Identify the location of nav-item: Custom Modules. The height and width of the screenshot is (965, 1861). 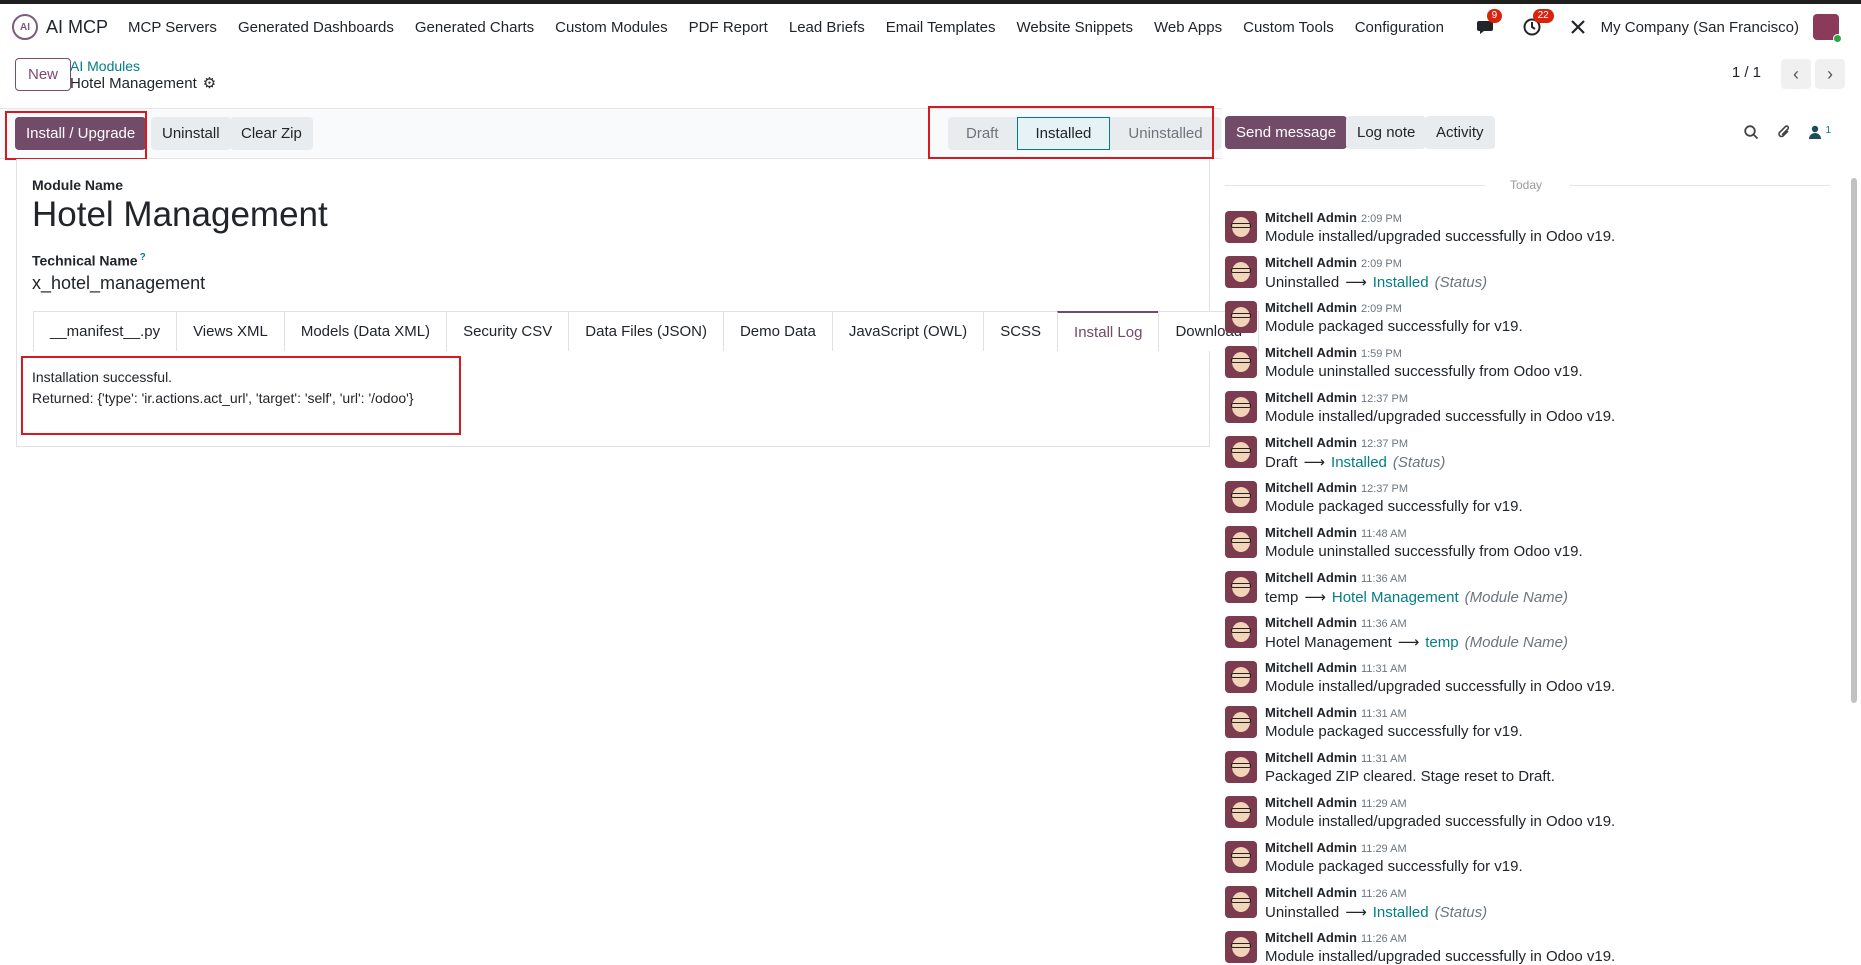
(611, 27).